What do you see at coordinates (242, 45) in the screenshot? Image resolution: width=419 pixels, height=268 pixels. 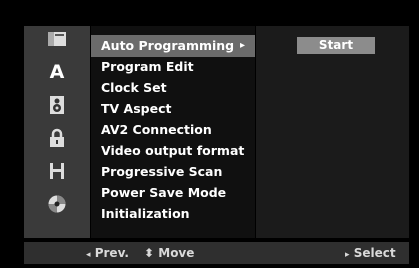 I see `submenu-arrow-icon: ▸` at bounding box center [242, 45].